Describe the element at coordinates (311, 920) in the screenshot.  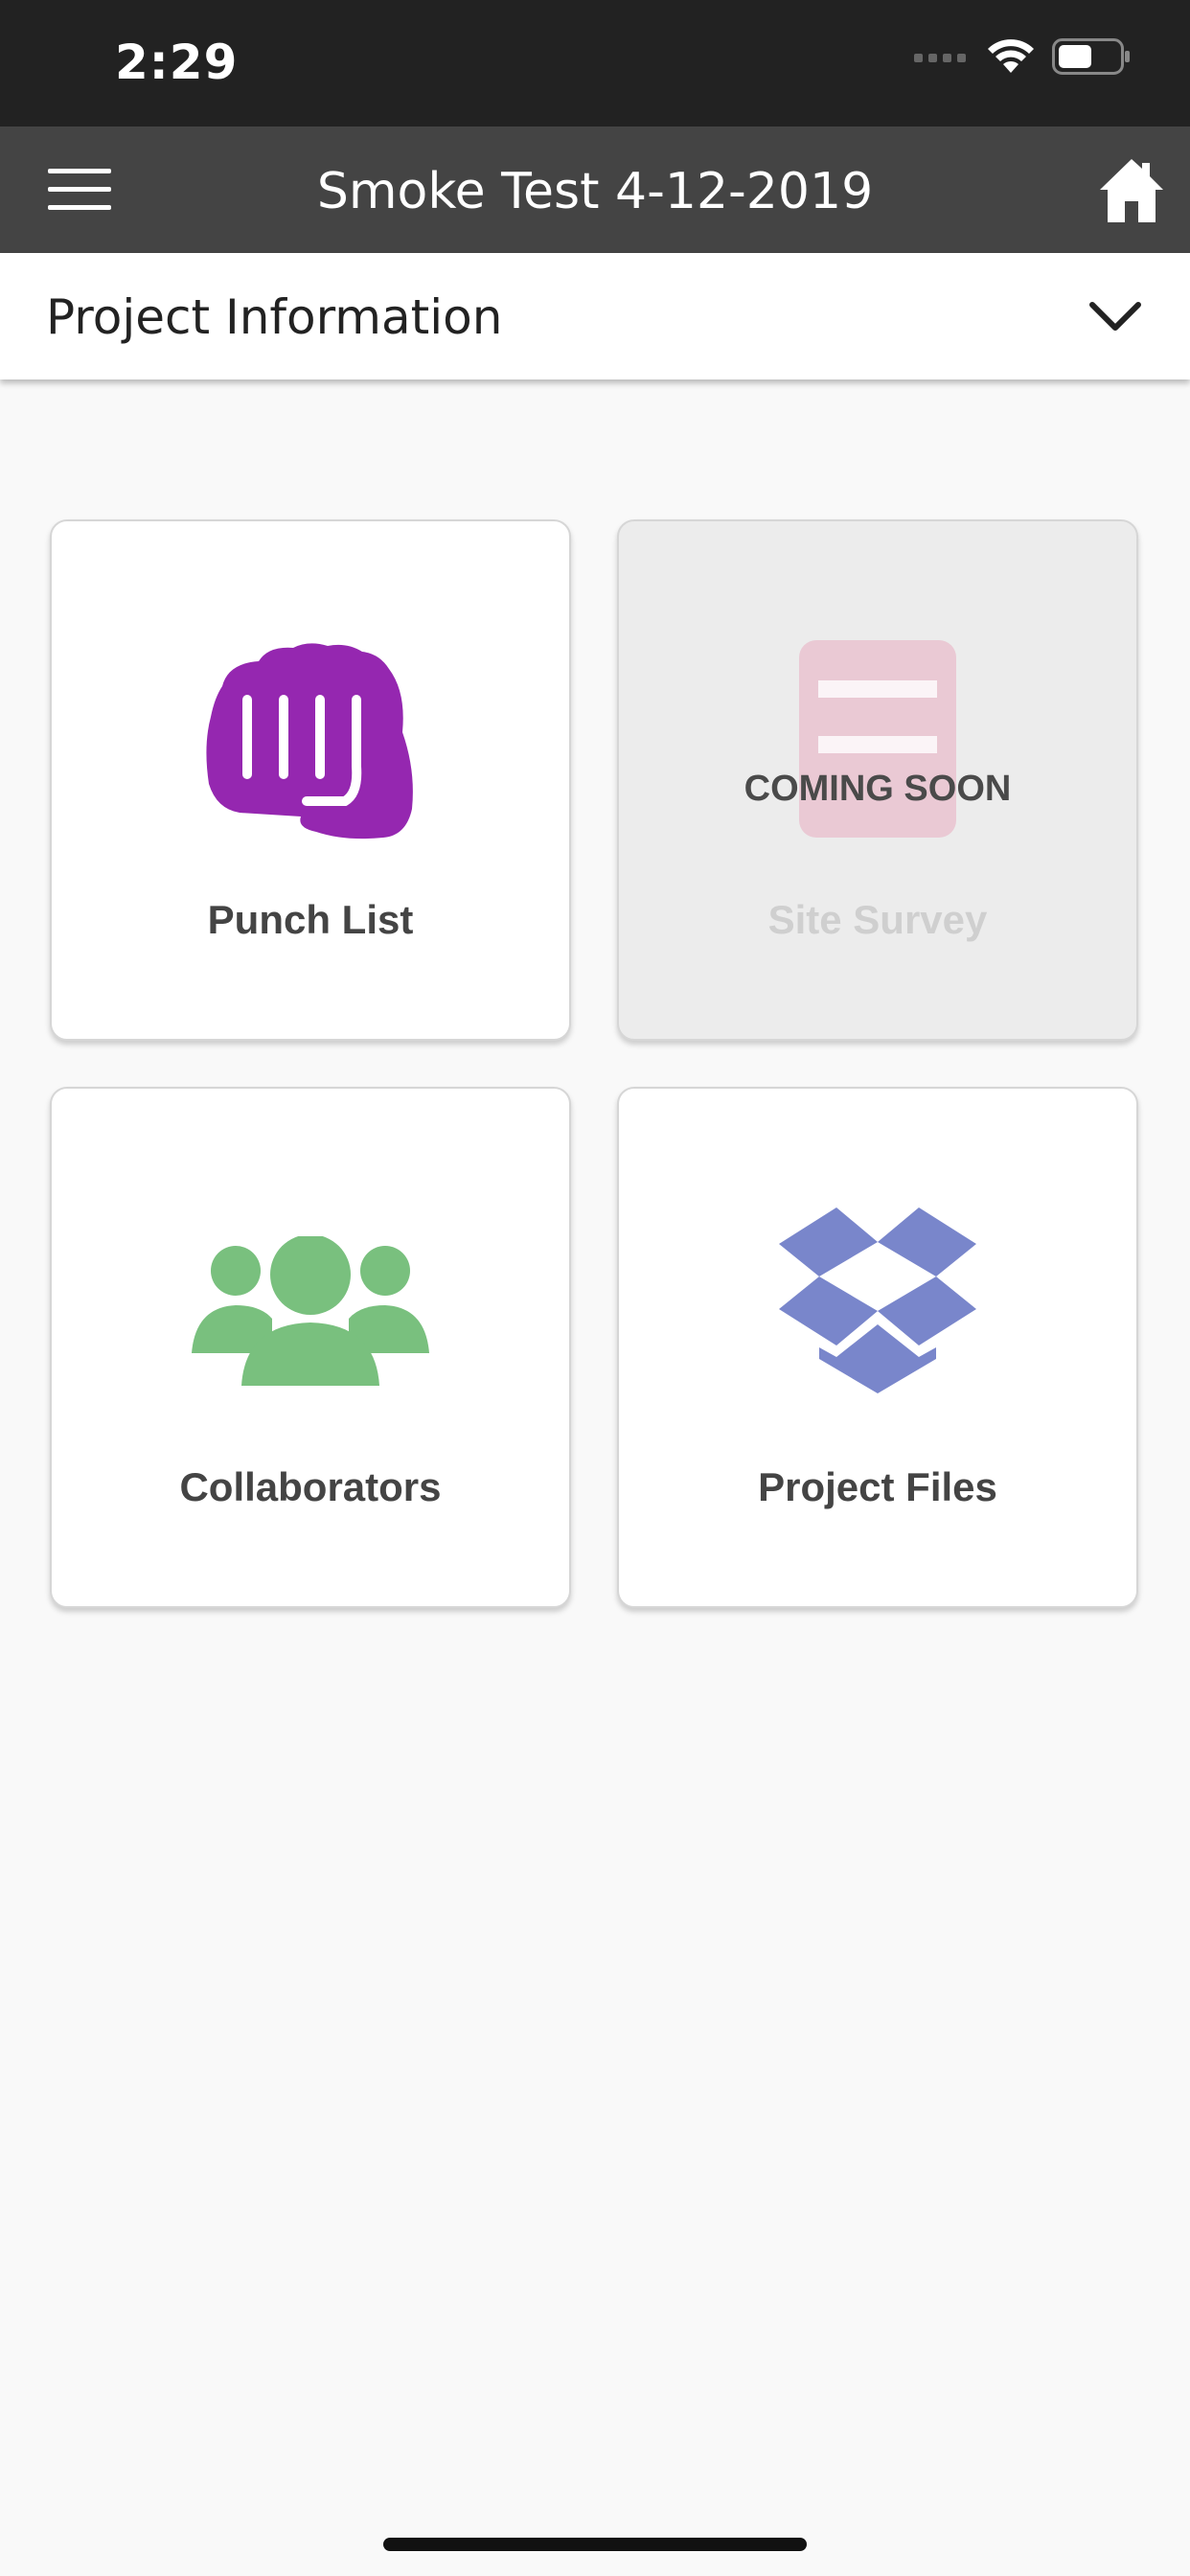
I see `punch-list-label: Punch List` at that location.